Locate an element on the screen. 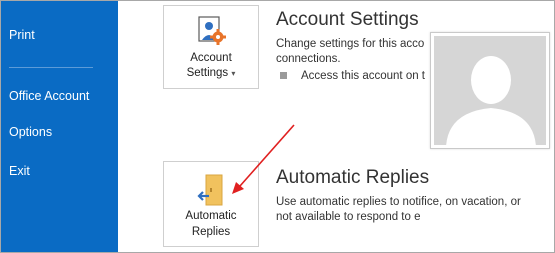  automatic-replies-label-line2: Replies is located at coordinates (211, 232).